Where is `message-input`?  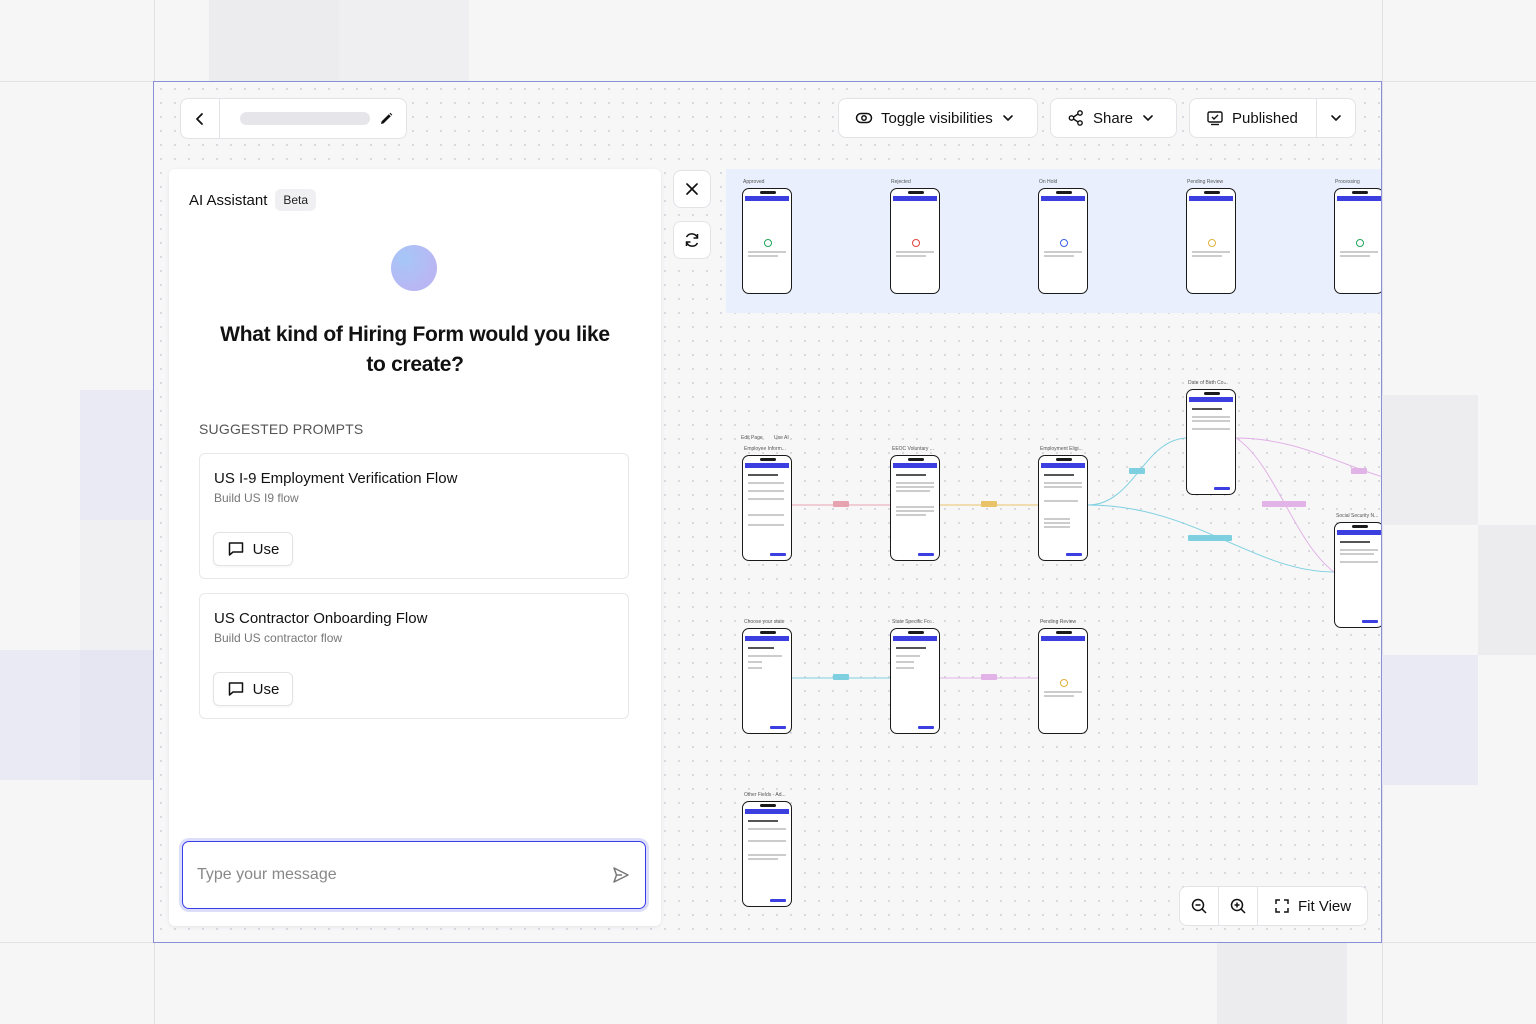
message-input is located at coordinates (404, 875).